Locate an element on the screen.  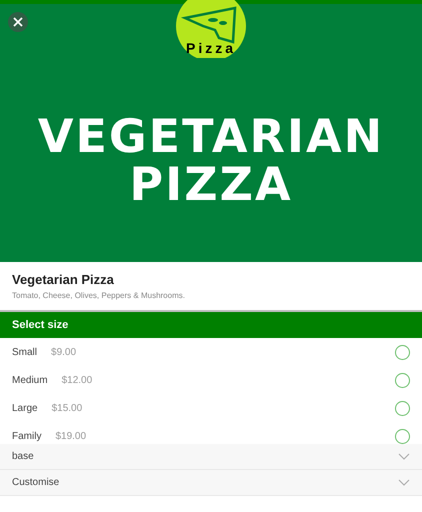
close-icon is located at coordinates (18, 22).